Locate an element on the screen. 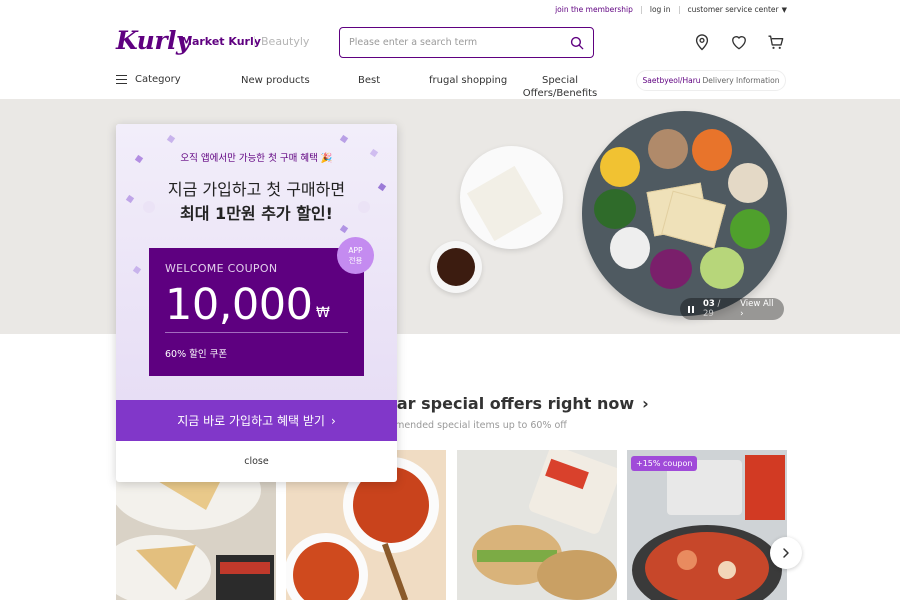 The width and height of the screenshot is (900, 600). category-label: Category is located at coordinates (158, 79).